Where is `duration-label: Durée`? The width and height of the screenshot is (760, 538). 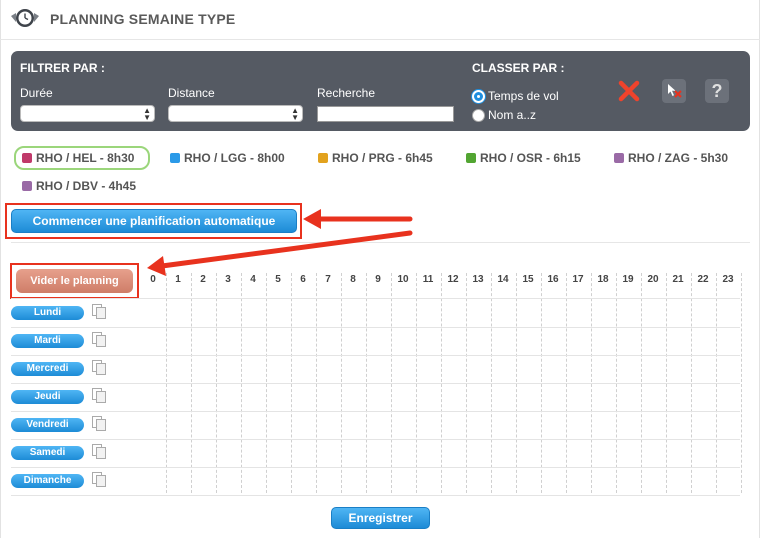 duration-label: Durée is located at coordinates (36, 93).